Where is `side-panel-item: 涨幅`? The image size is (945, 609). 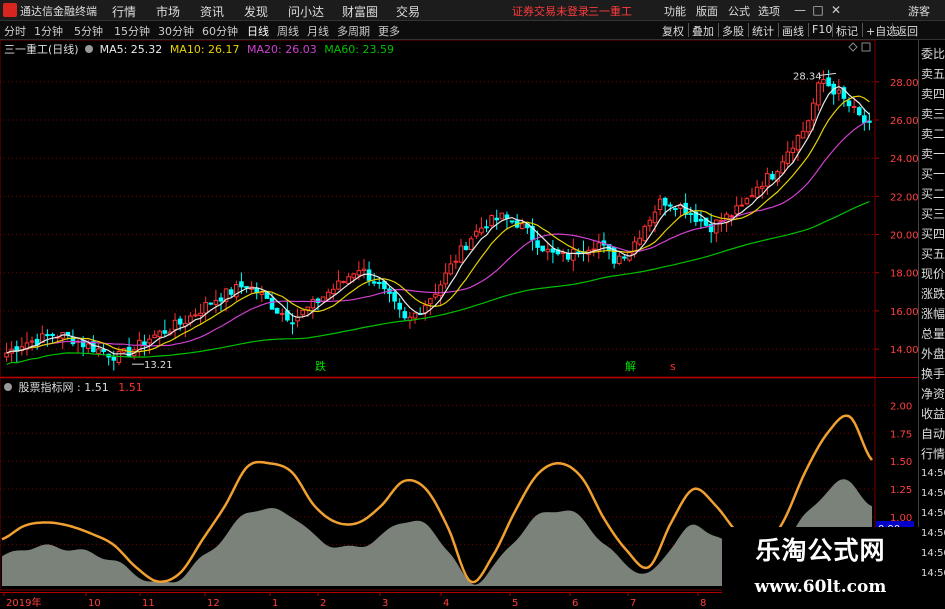 side-panel-item: 涨幅 is located at coordinates (933, 314).